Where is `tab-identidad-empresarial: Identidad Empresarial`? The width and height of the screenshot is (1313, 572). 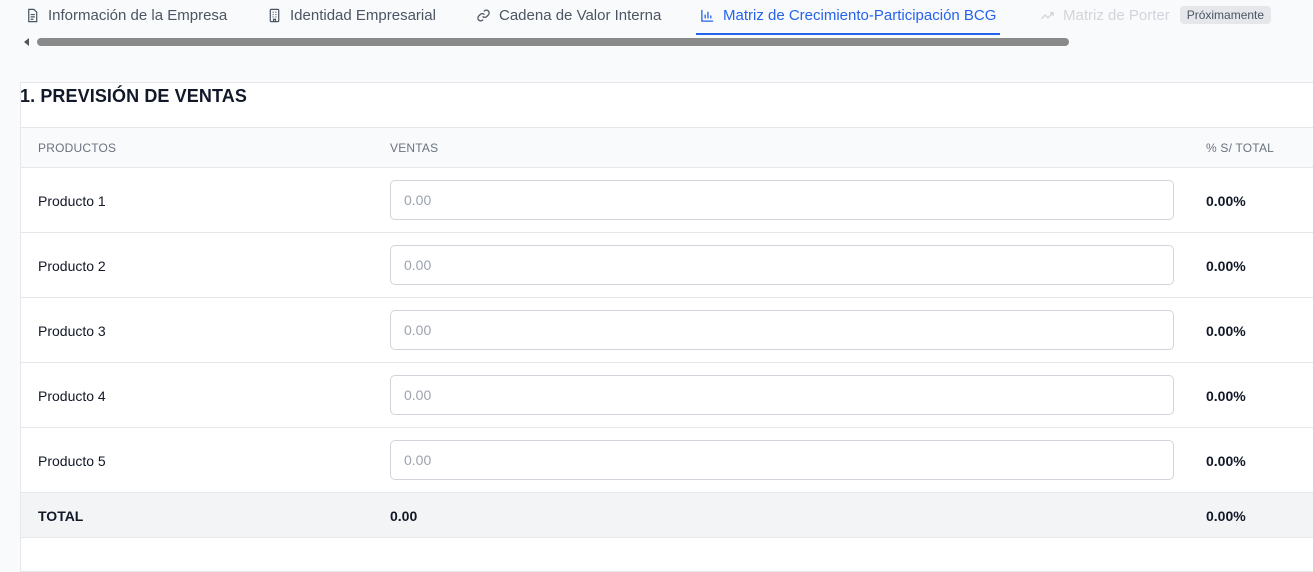 tab-identidad-empresarial: Identidad Empresarial is located at coordinates (351, 18).